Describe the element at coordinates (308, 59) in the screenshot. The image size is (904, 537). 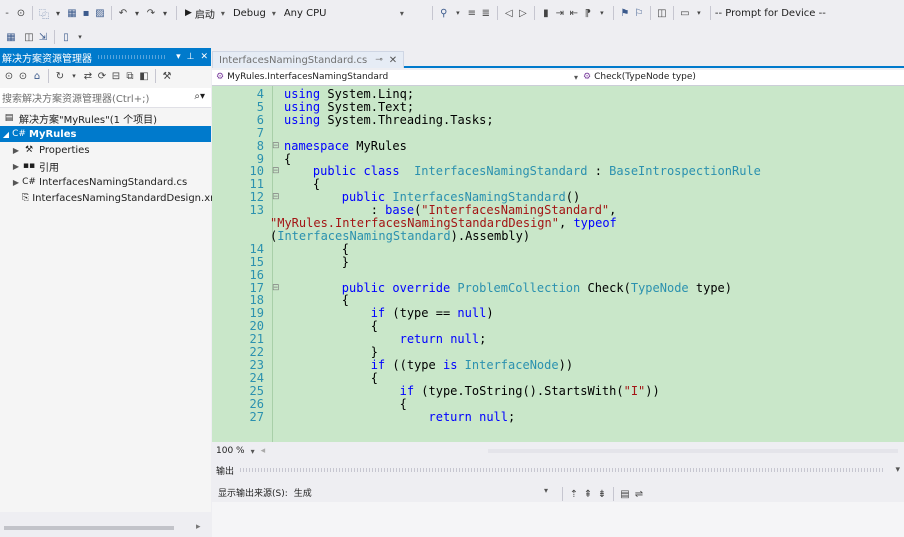
I see `tab-interfaces-naming-standard: InterfacesNamingStandard.cs ⊸ ✕` at that location.